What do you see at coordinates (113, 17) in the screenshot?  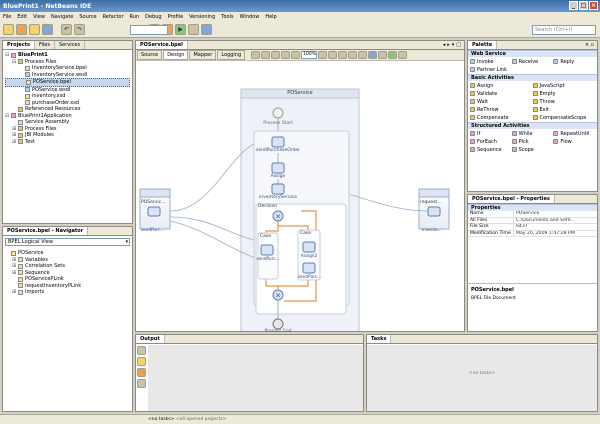 I see `menu-refactor: Refactor` at bounding box center [113, 17].